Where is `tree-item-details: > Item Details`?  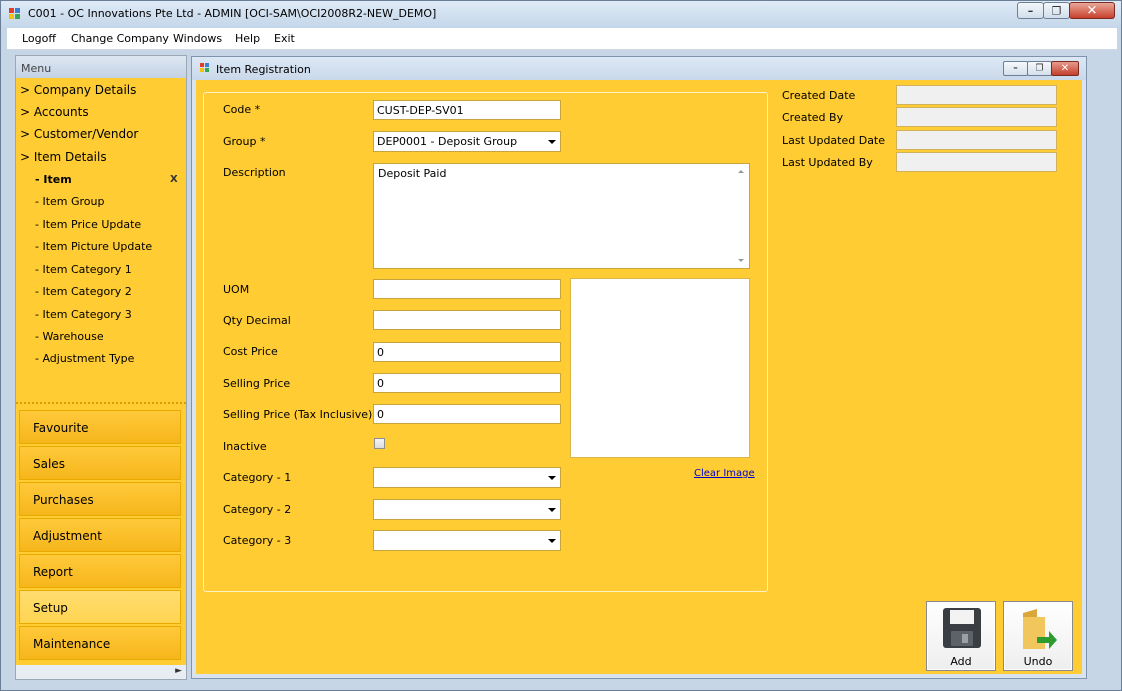
tree-item-details: > Item Details is located at coordinates (63, 157).